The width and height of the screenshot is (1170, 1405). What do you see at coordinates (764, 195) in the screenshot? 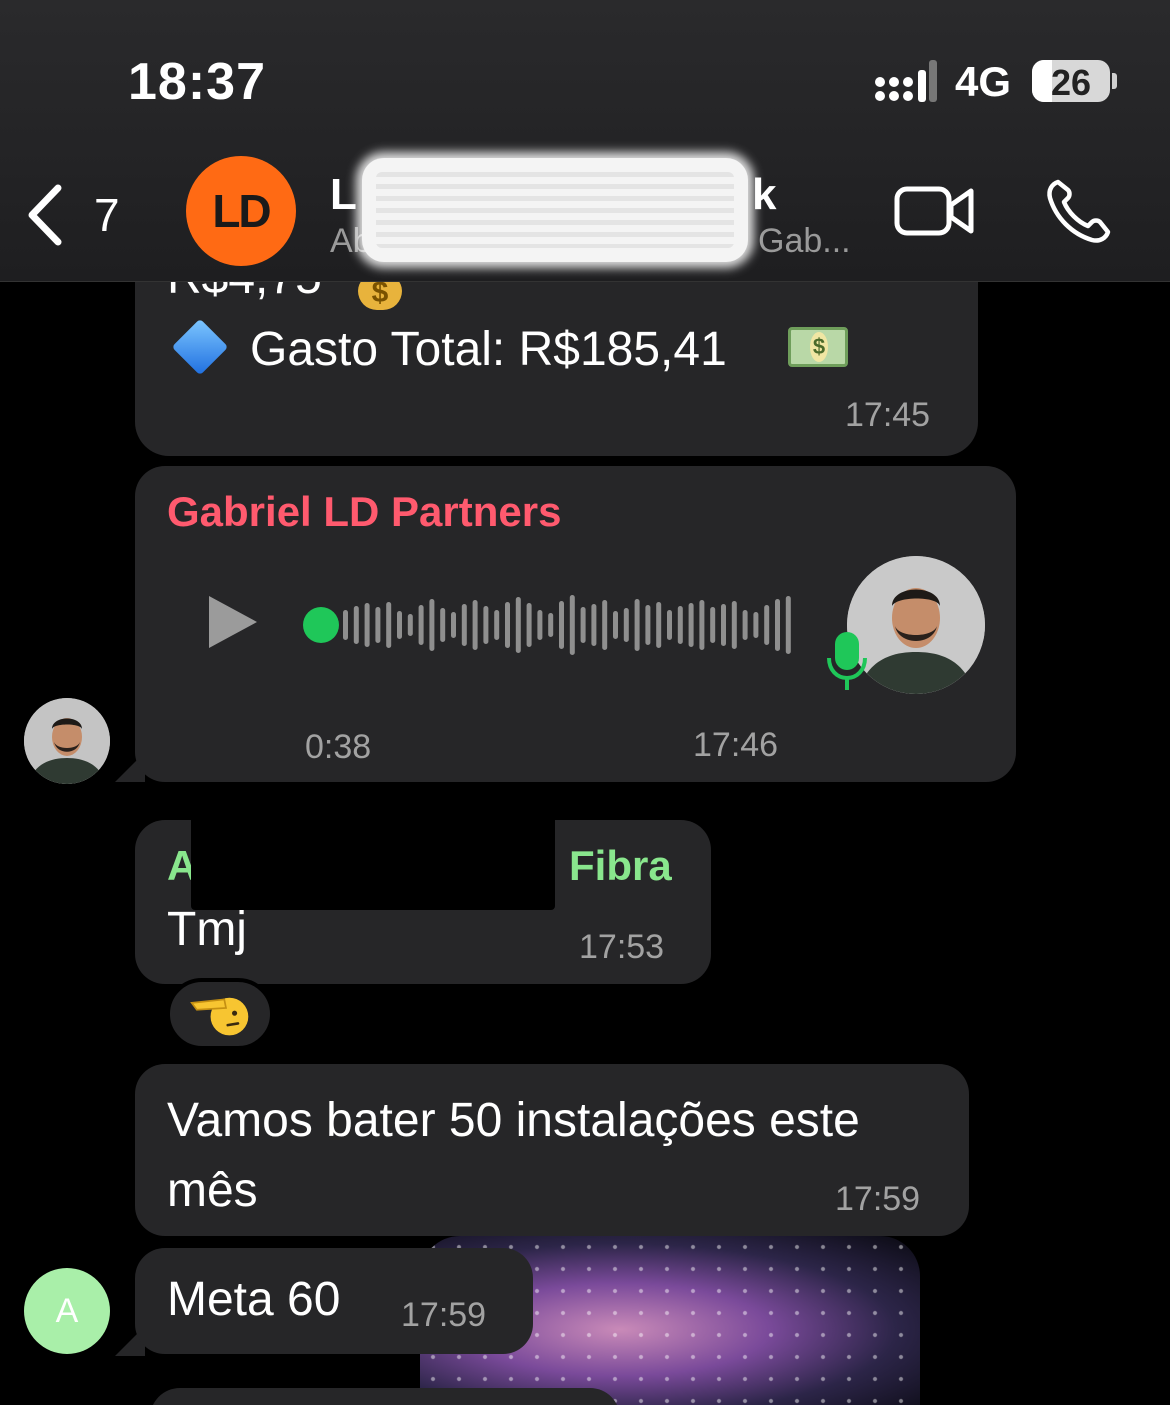
I see `group-title-end: k` at bounding box center [764, 195].